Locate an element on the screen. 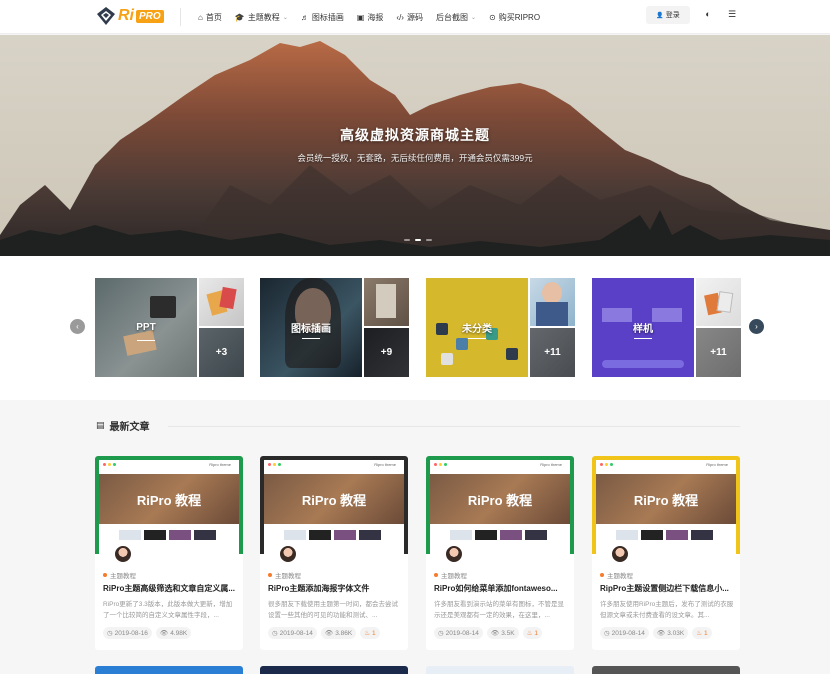 This screenshot has width=830, height=674. hero-dot-active is located at coordinates (418, 240).